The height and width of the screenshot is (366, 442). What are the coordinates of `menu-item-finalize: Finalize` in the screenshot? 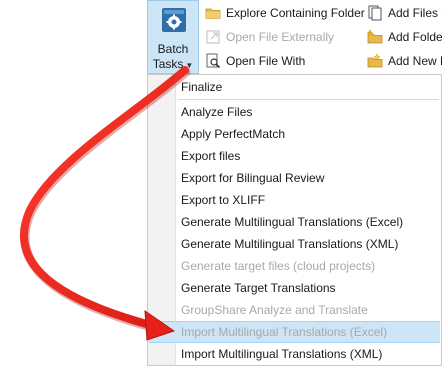 It's located at (294, 87).